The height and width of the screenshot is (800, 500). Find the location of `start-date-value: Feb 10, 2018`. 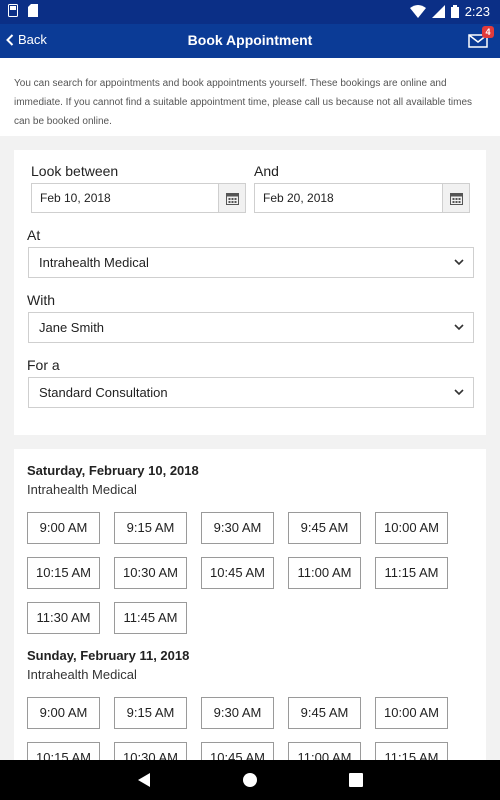

start-date-value: Feb 10, 2018 is located at coordinates (75, 198).